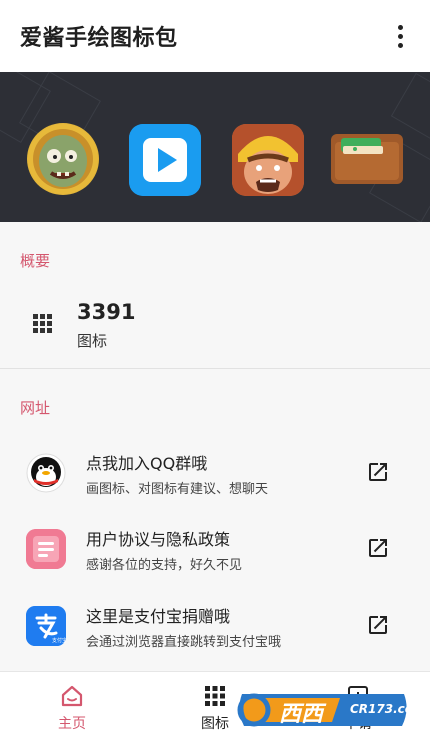 This screenshot has width=430, height=739. Describe the element at coordinates (215, 36) in the screenshot. I see `app-bar: 爱酱手绘图标包` at that location.